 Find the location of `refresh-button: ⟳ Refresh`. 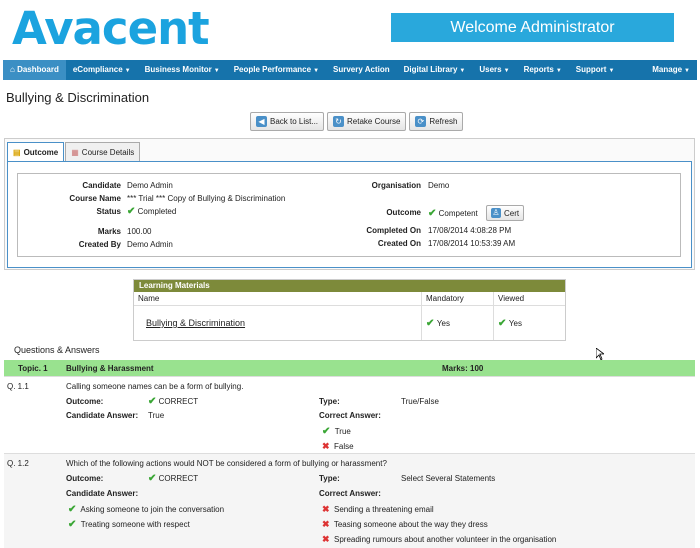

refresh-button: ⟳ Refresh is located at coordinates (436, 121).